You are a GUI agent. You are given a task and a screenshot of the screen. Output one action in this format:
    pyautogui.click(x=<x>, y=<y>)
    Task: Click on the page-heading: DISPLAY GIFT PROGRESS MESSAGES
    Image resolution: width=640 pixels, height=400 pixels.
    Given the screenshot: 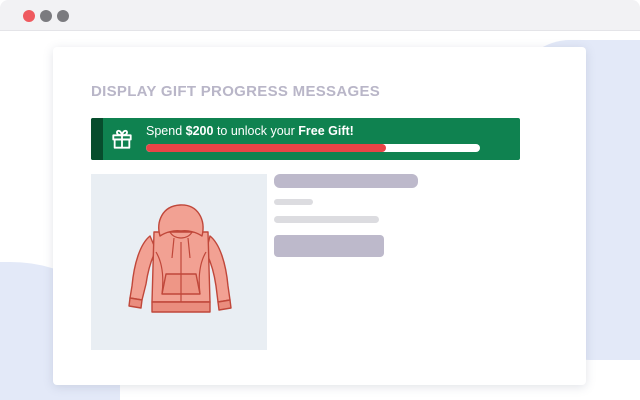 What is the action you would take?
    pyautogui.click(x=236, y=91)
    